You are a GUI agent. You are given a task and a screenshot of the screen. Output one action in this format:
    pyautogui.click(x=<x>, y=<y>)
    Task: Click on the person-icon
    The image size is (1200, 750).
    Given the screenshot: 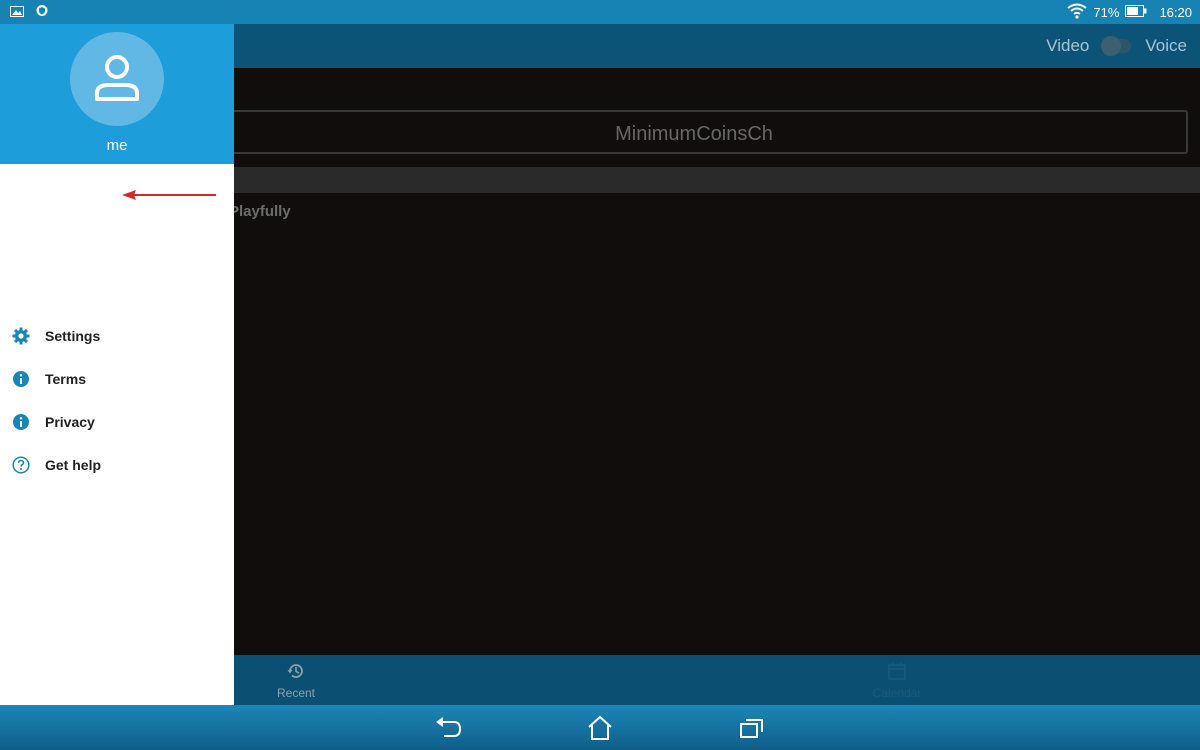 What is the action you would take?
    pyautogui.click(x=117, y=79)
    